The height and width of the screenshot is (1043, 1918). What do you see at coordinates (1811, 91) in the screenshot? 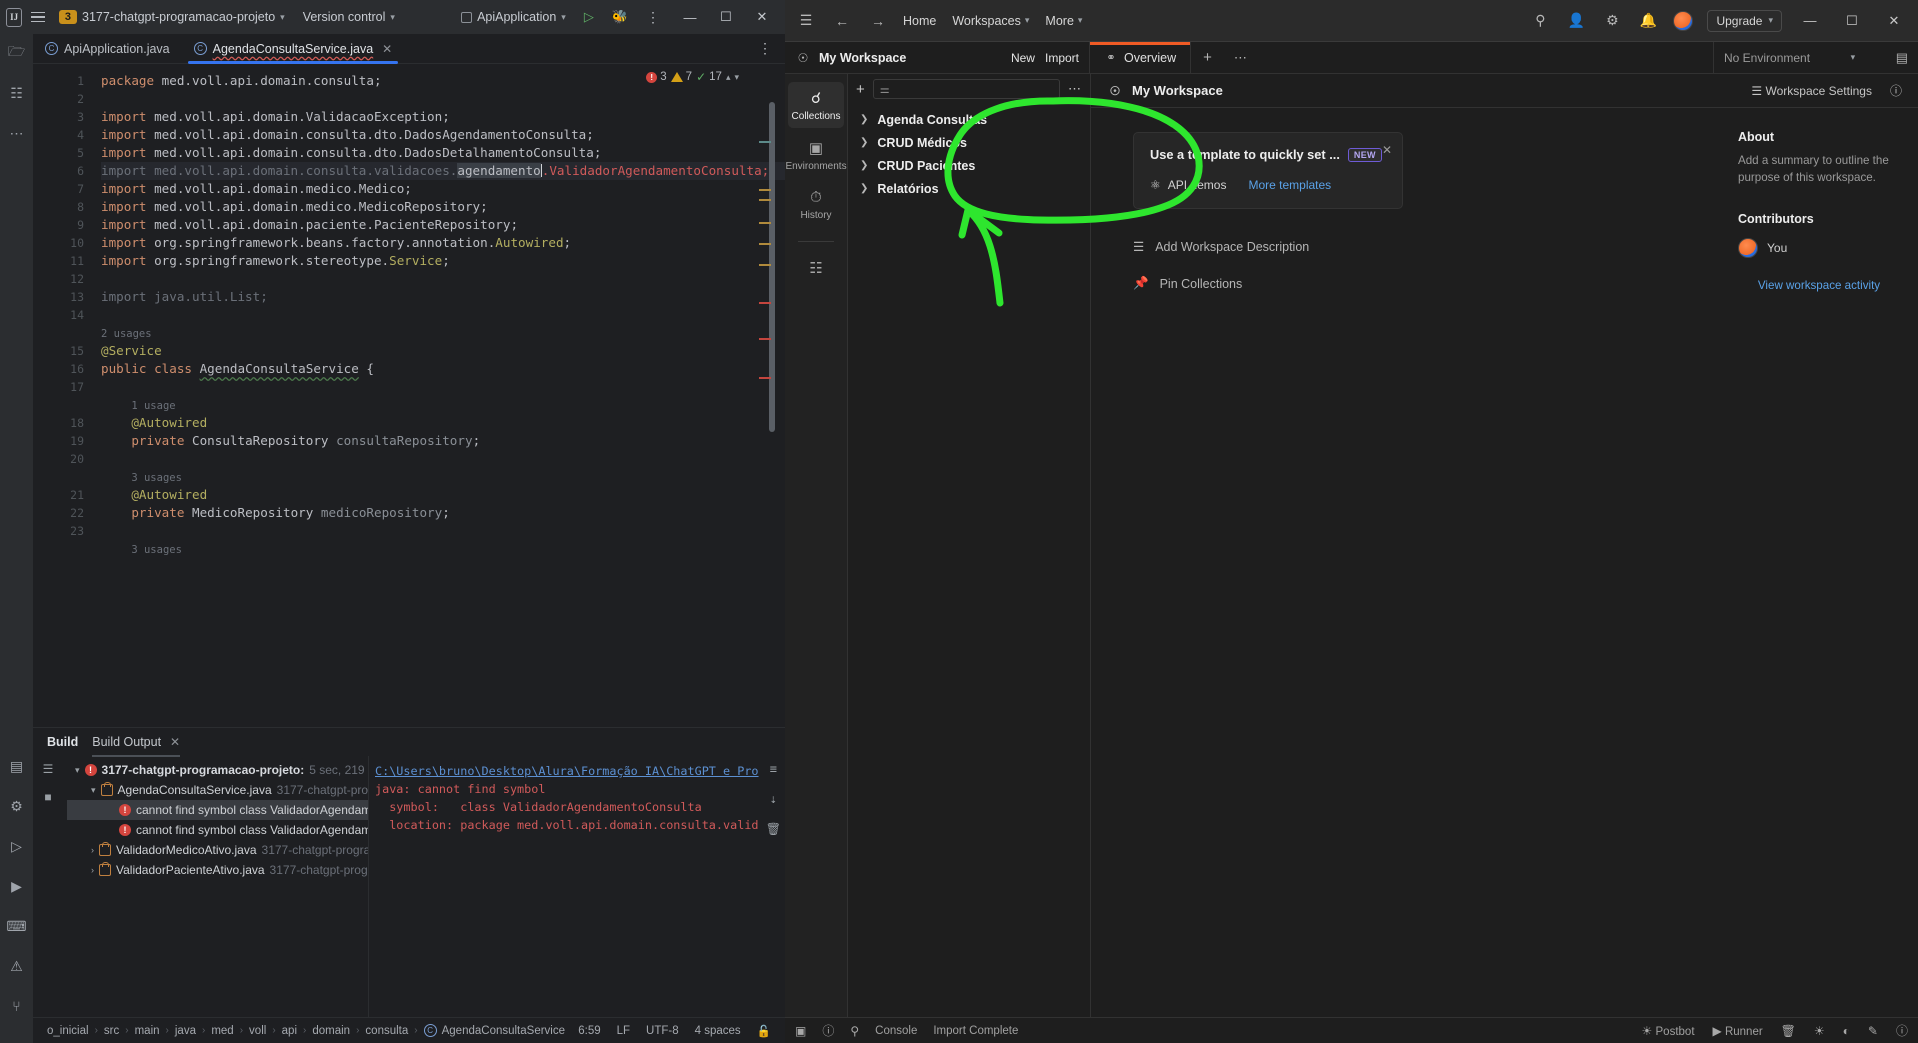
I see `workspace-settings-button: ☰ Workspace Settings` at bounding box center [1811, 91].